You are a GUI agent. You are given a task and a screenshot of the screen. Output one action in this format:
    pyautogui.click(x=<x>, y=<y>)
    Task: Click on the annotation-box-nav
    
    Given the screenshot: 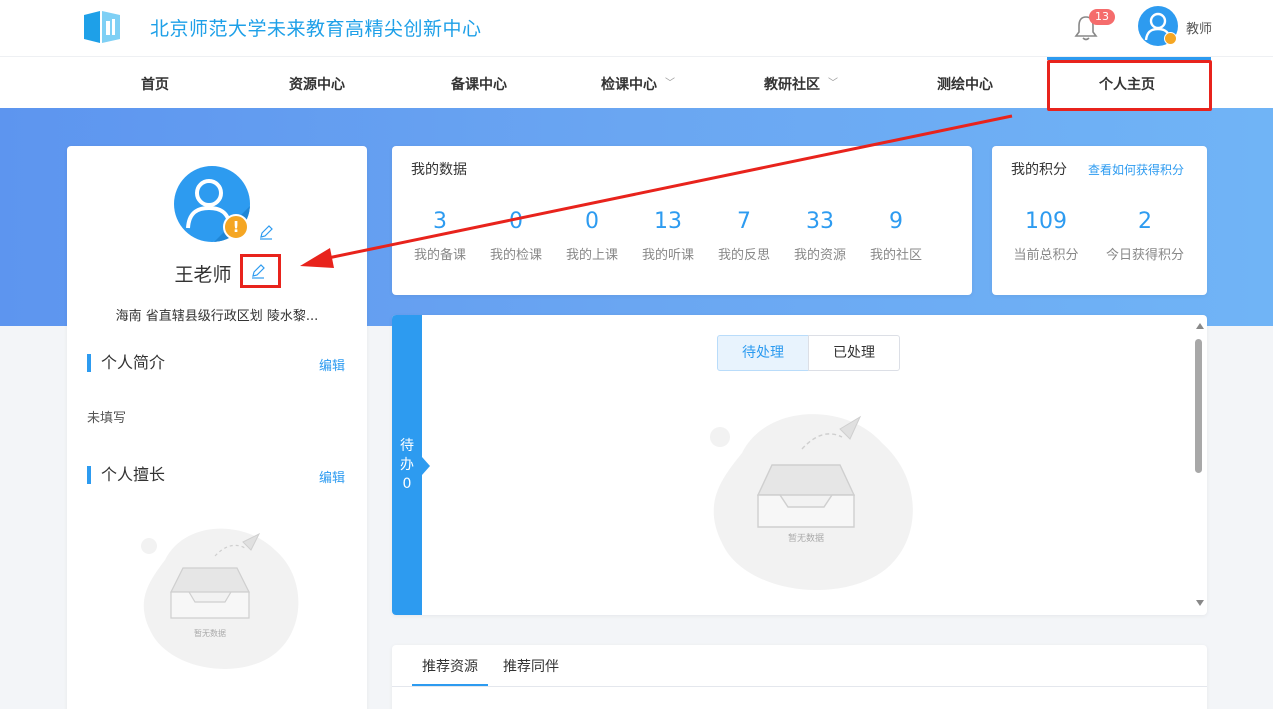 What is the action you would take?
    pyautogui.click(x=1129, y=85)
    